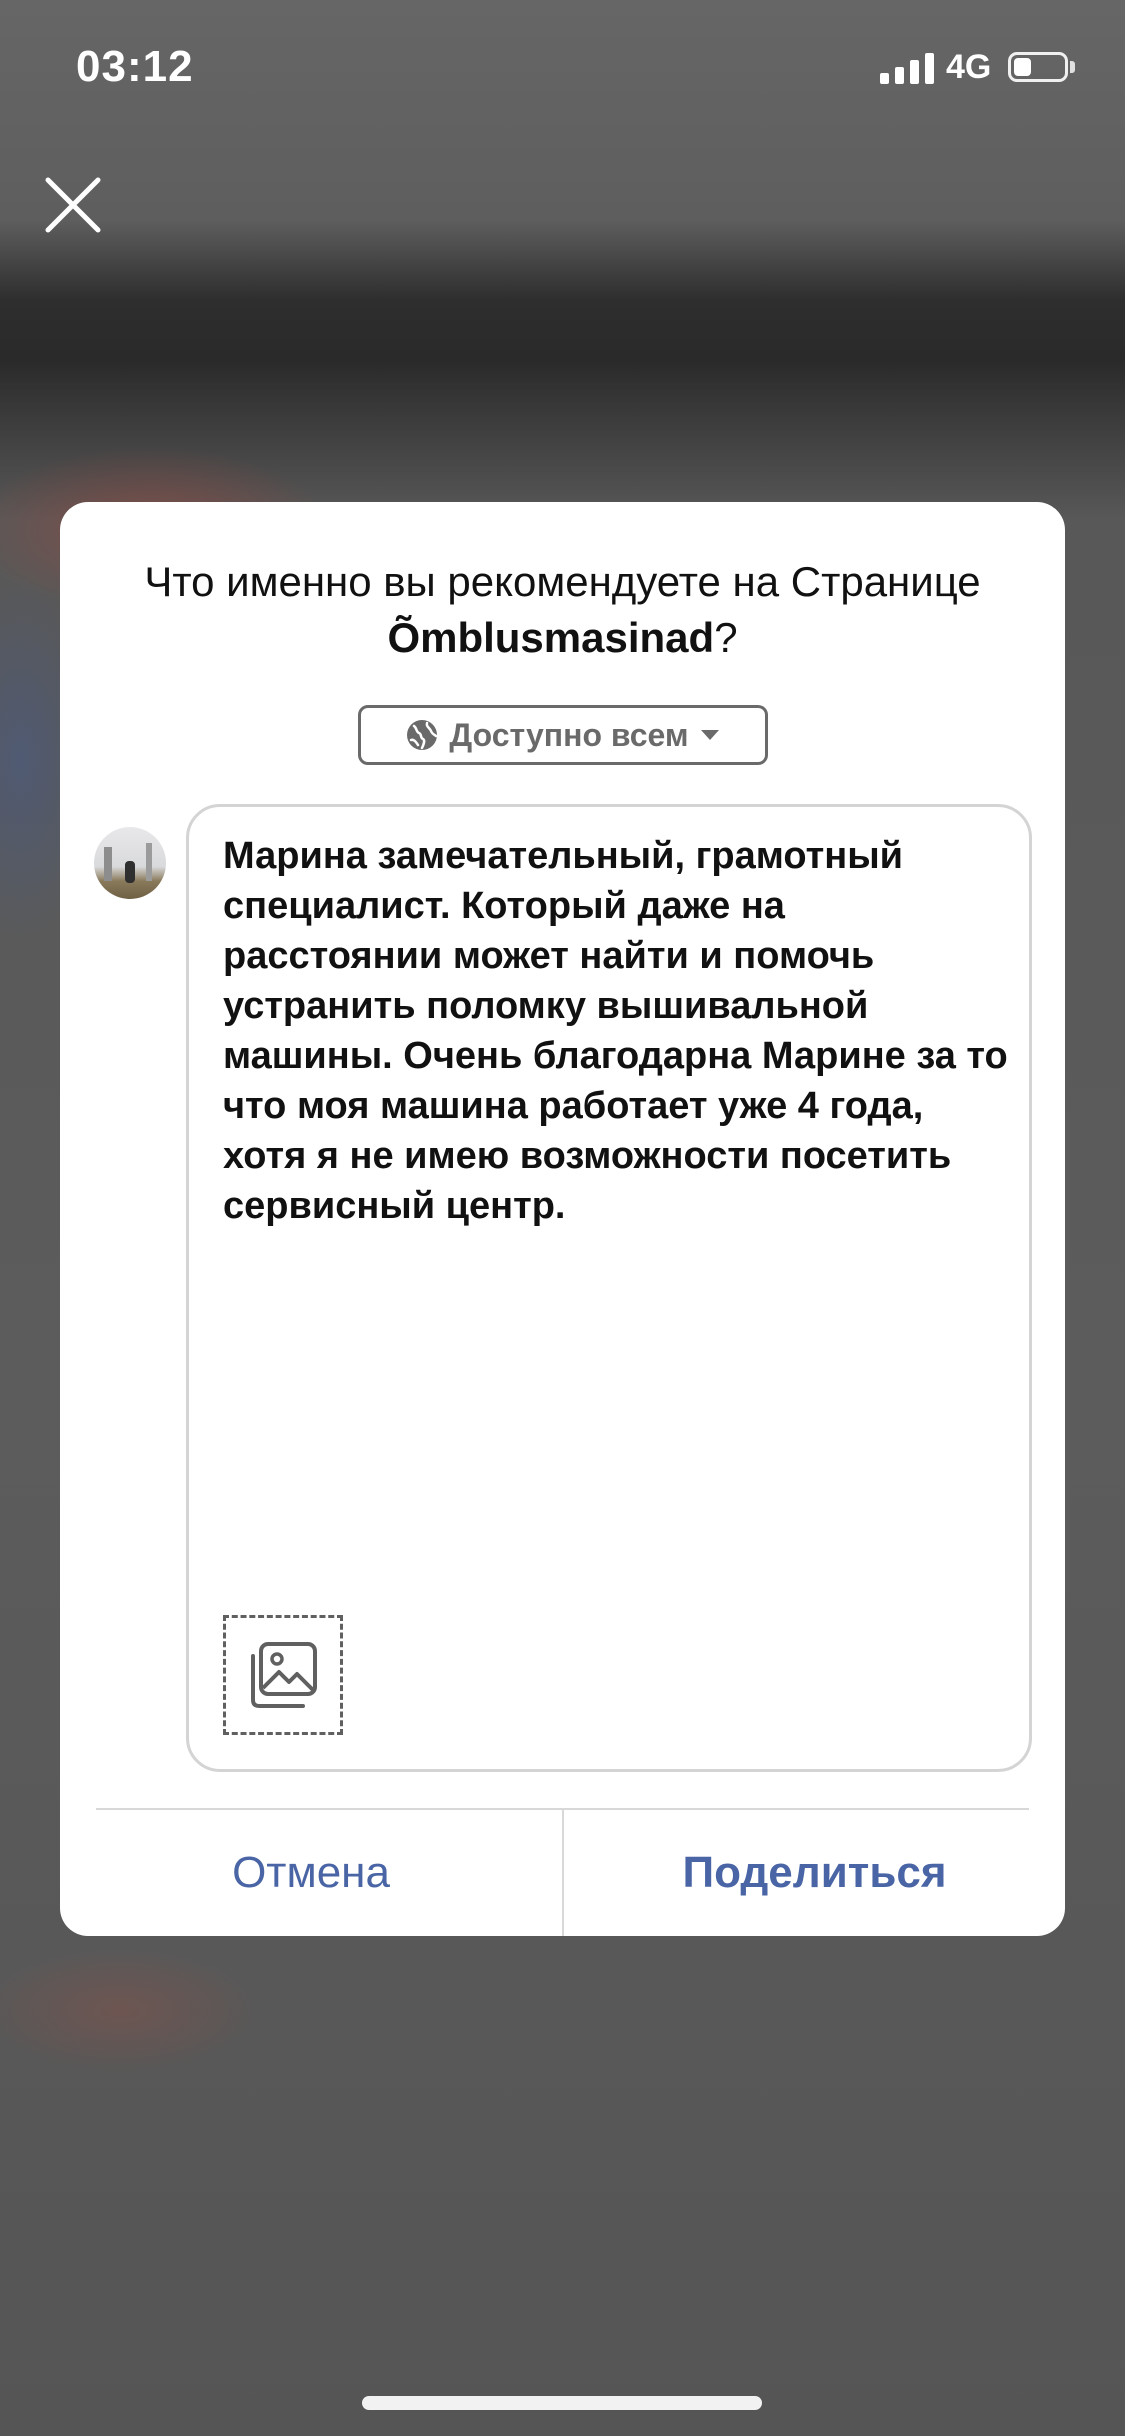  I want to click on title-page-name: Õmblusmasinad, so click(551, 637).